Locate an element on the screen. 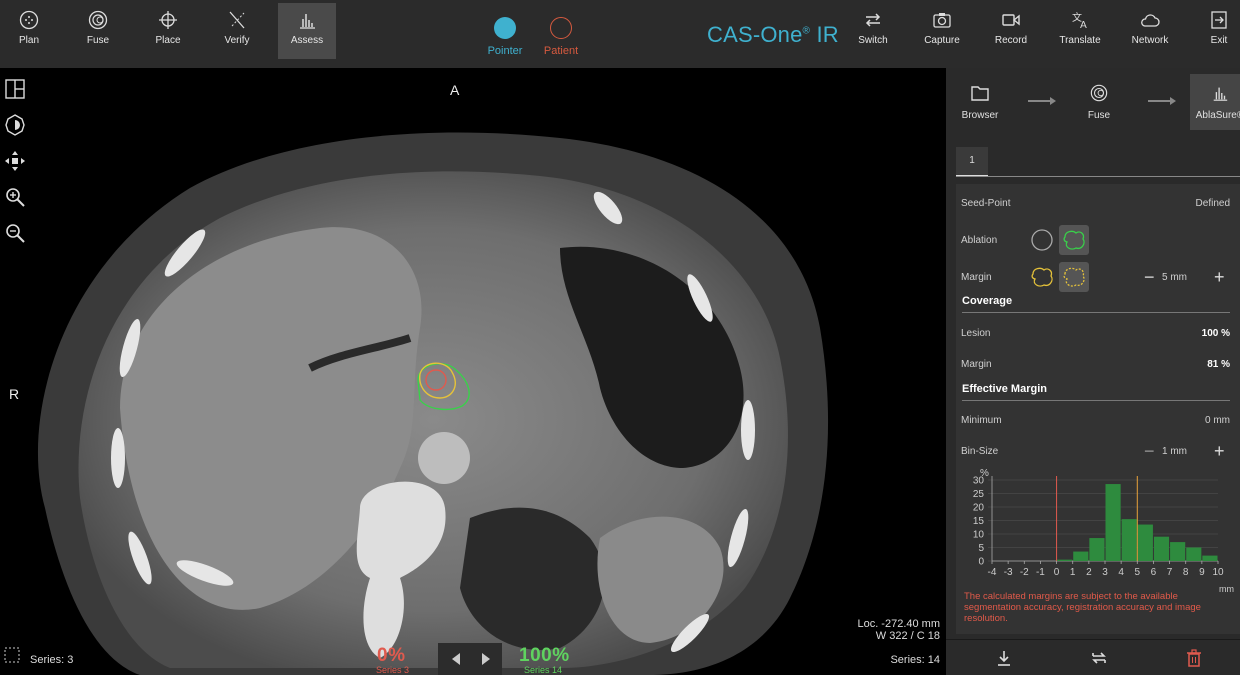 The image size is (1240, 675). workflow-step-fuse: Fuse is located at coordinates (1099, 102).